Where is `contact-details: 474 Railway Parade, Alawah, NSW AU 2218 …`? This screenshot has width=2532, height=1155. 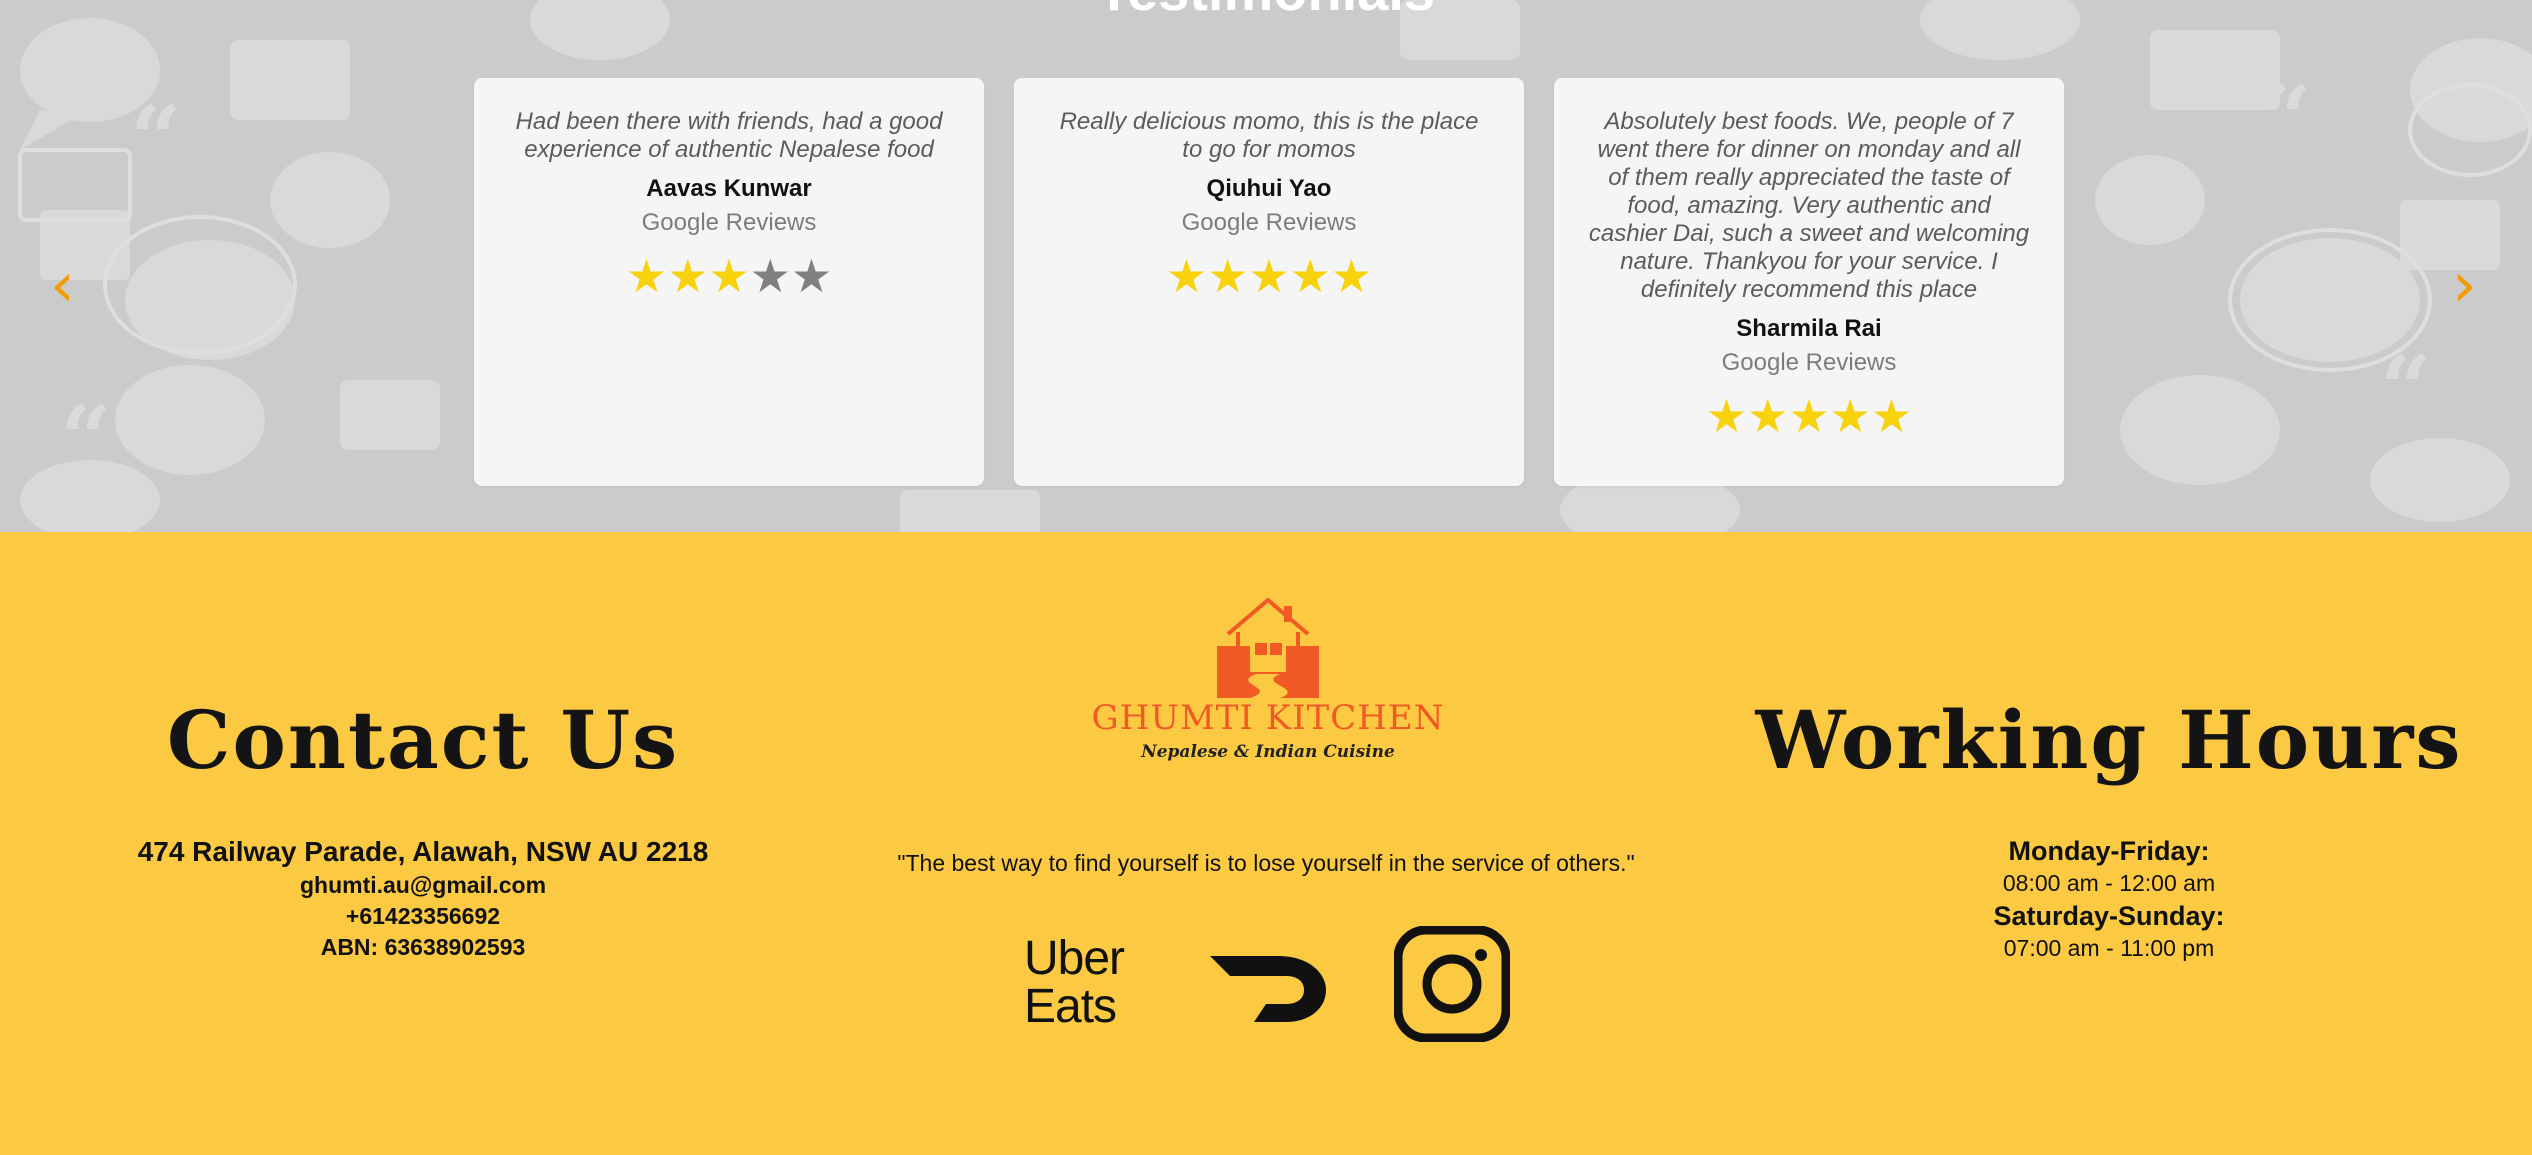 contact-details: 474 Railway Parade, Alawah, NSW AU 2218 … is located at coordinates (423, 898).